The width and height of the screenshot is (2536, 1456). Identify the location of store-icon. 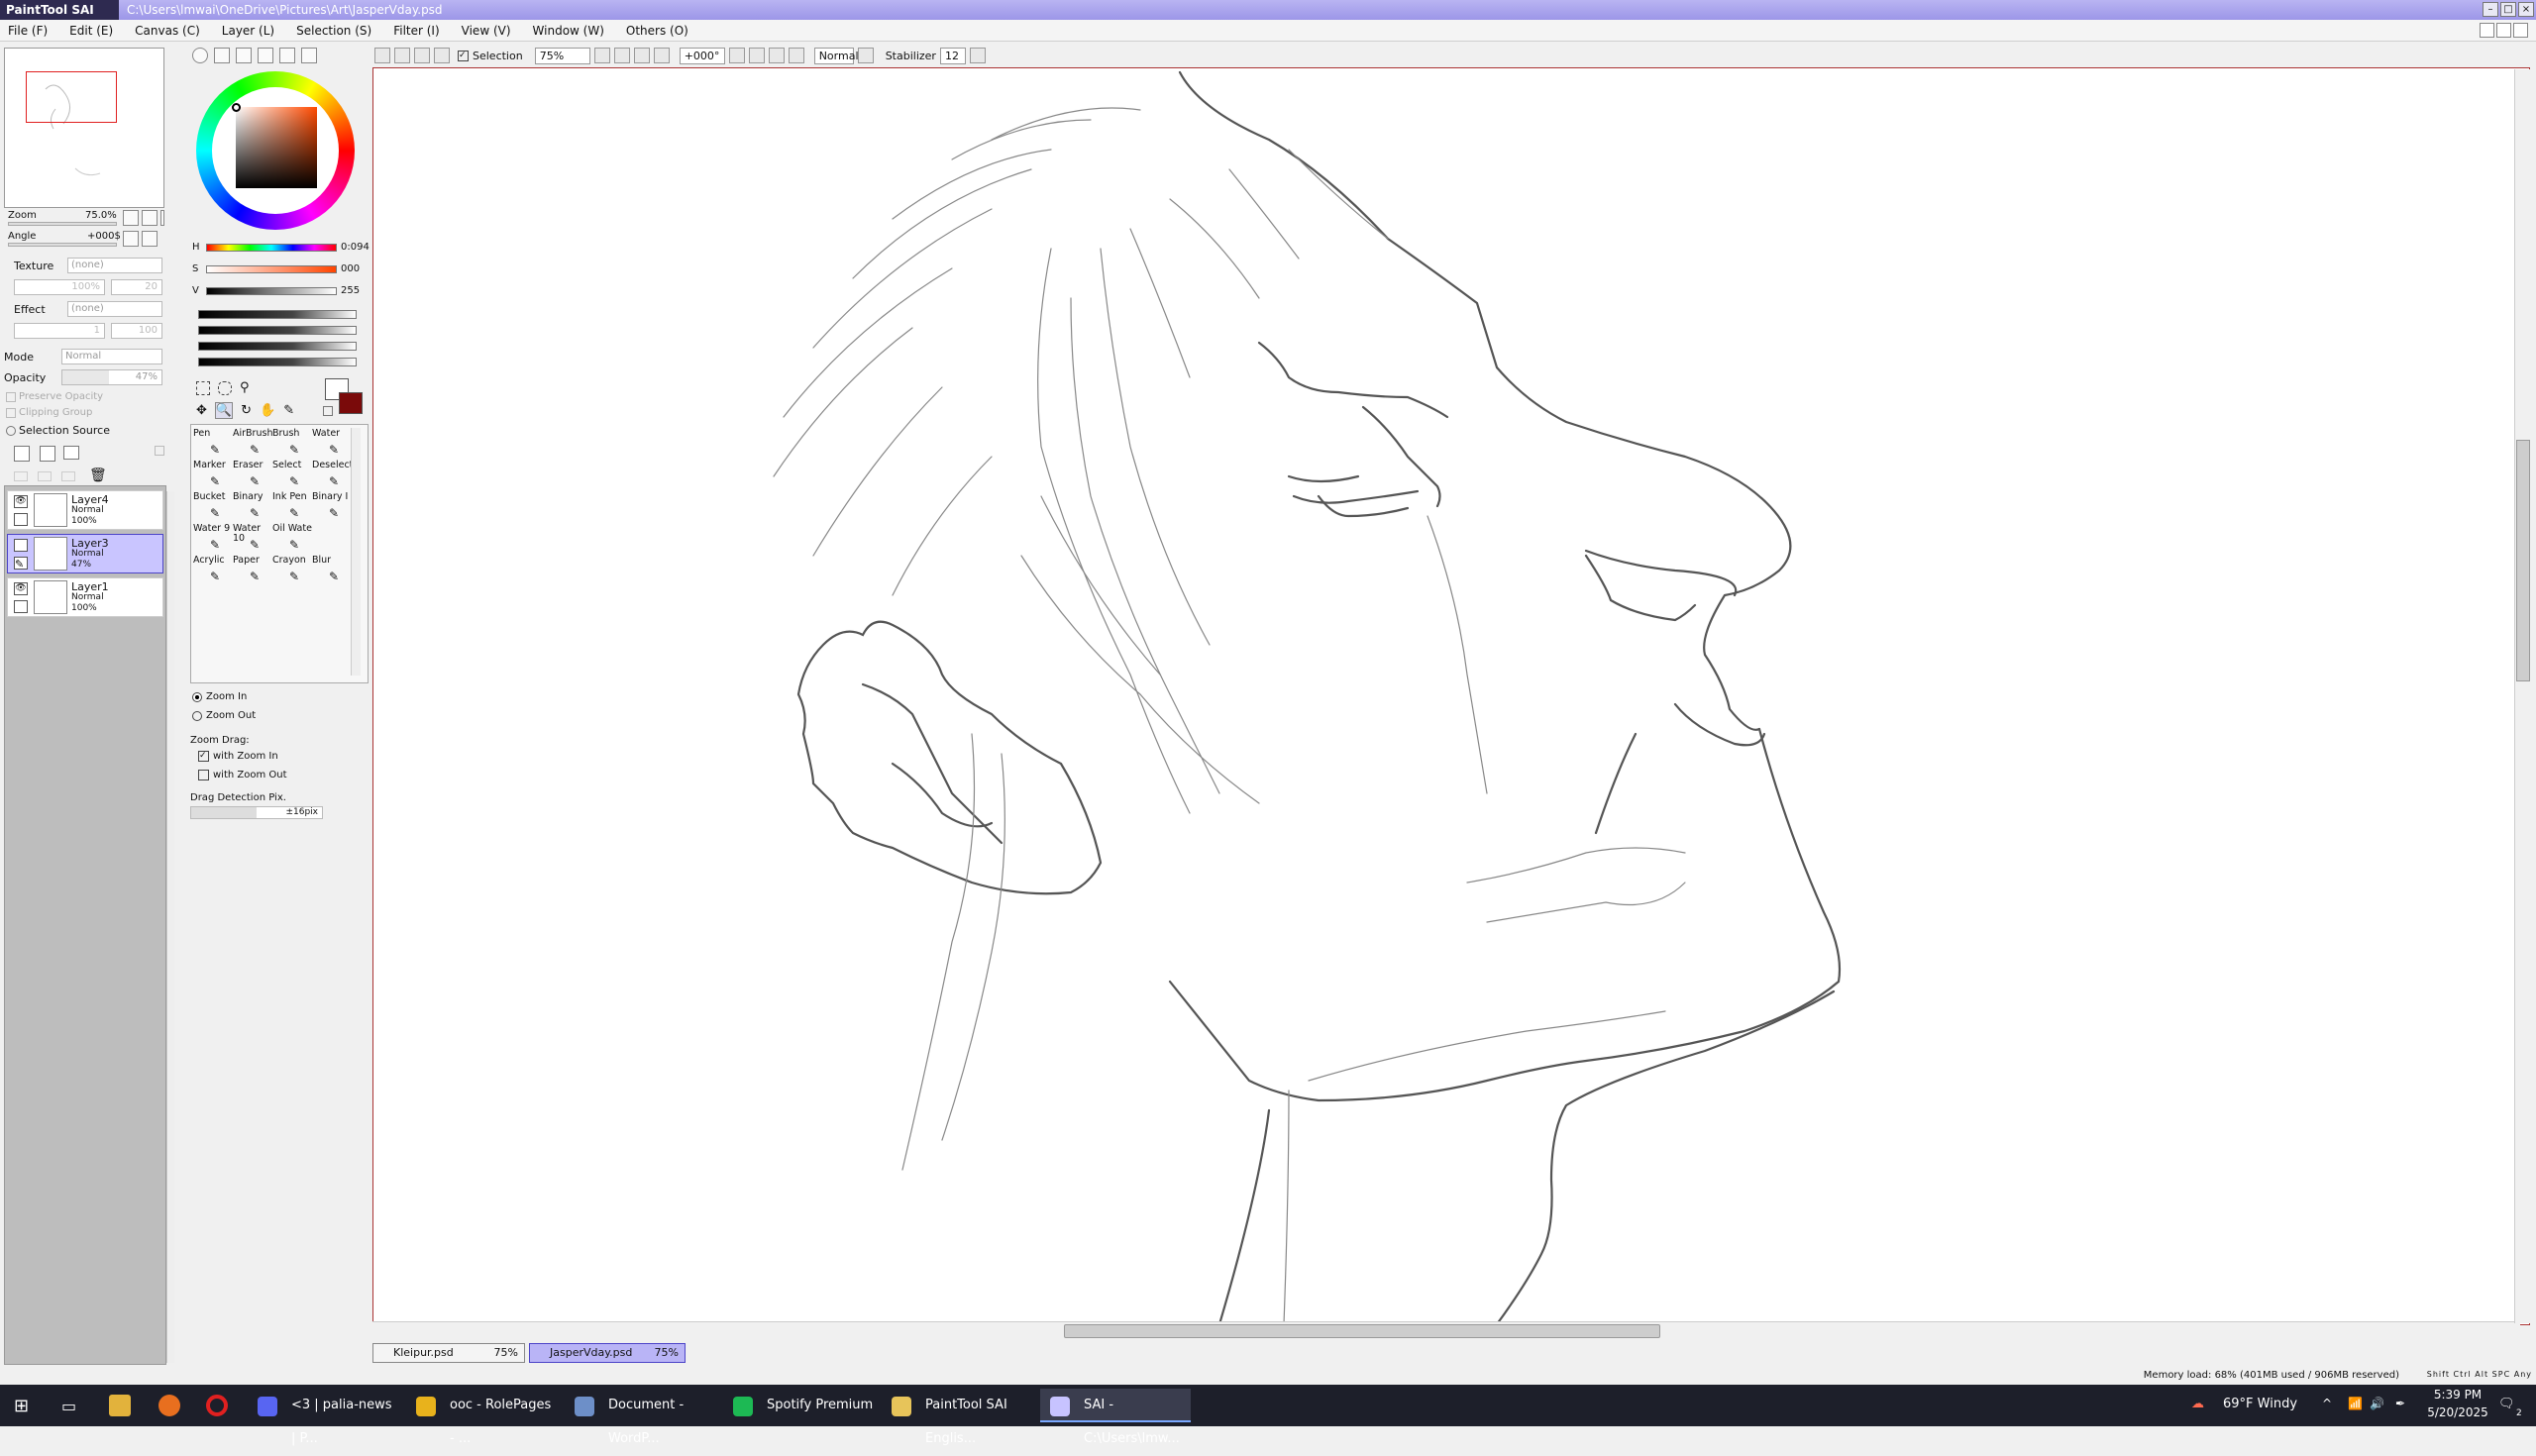
(120, 1405).